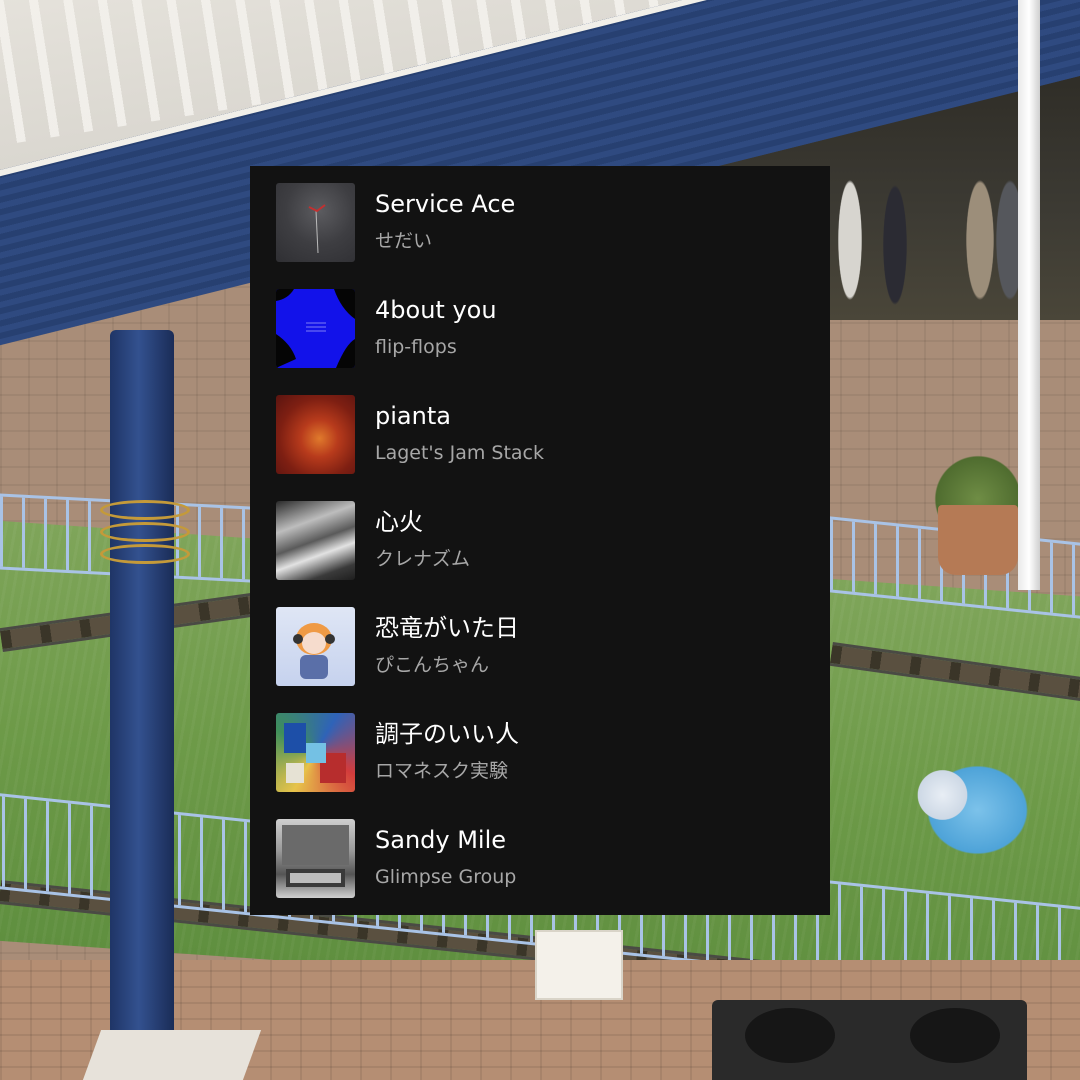 The image size is (1080, 1080). What do you see at coordinates (1029, 295) in the screenshot?
I see `white-pole` at bounding box center [1029, 295].